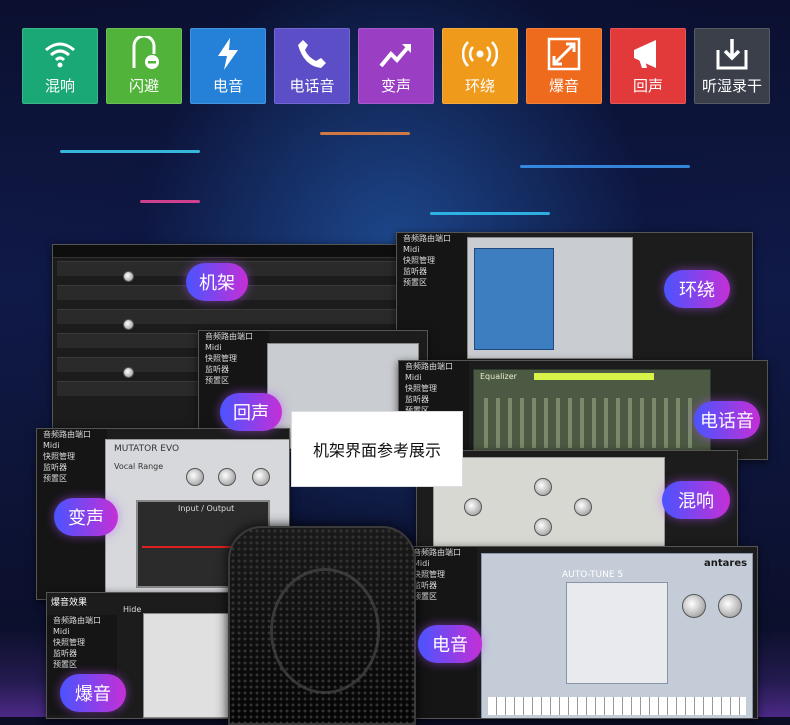 This screenshot has width=790, height=725. I want to click on burst-window-title: 爆音效果, so click(69, 603).